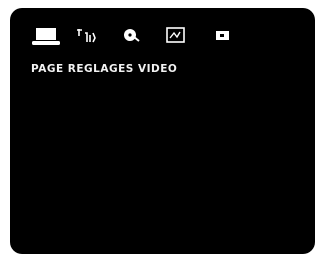 This screenshot has width=326, height=263. Describe the element at coordinates (157, 39) in the screenshot. I see `settings-icon-bar` at that location.